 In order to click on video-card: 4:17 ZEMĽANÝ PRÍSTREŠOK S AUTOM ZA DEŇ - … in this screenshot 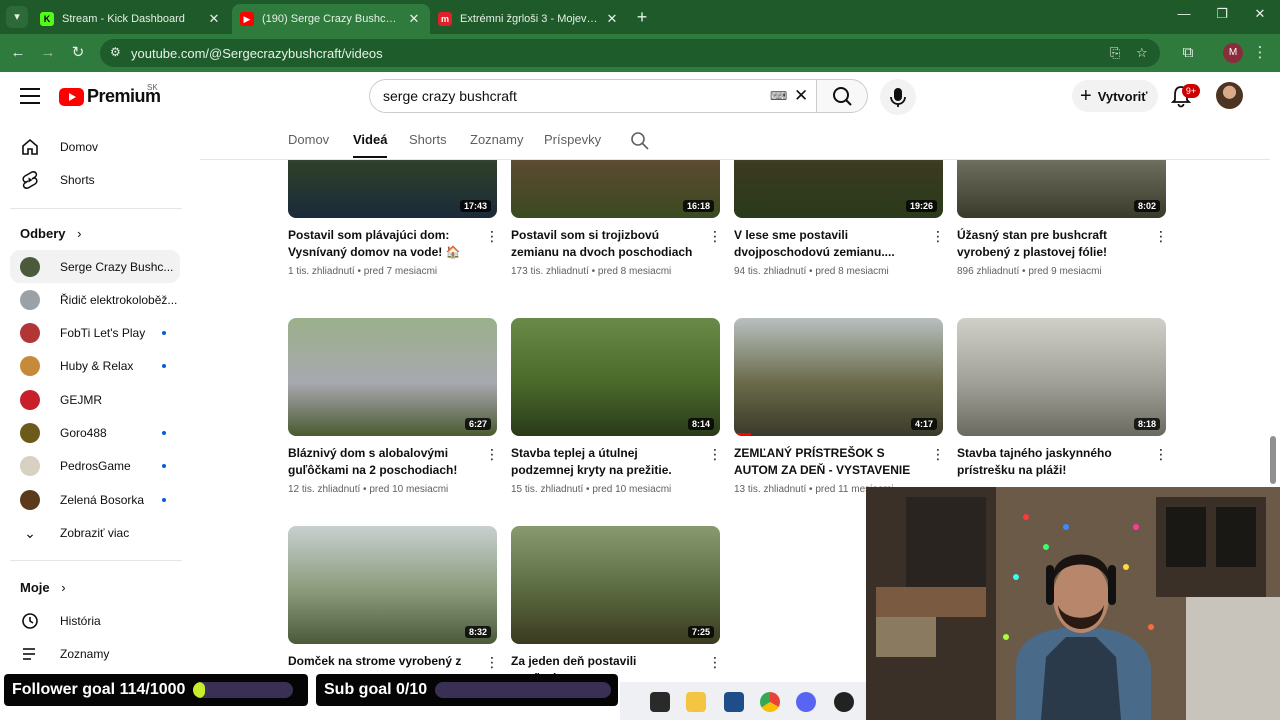, I will do `click(839, 406)`.